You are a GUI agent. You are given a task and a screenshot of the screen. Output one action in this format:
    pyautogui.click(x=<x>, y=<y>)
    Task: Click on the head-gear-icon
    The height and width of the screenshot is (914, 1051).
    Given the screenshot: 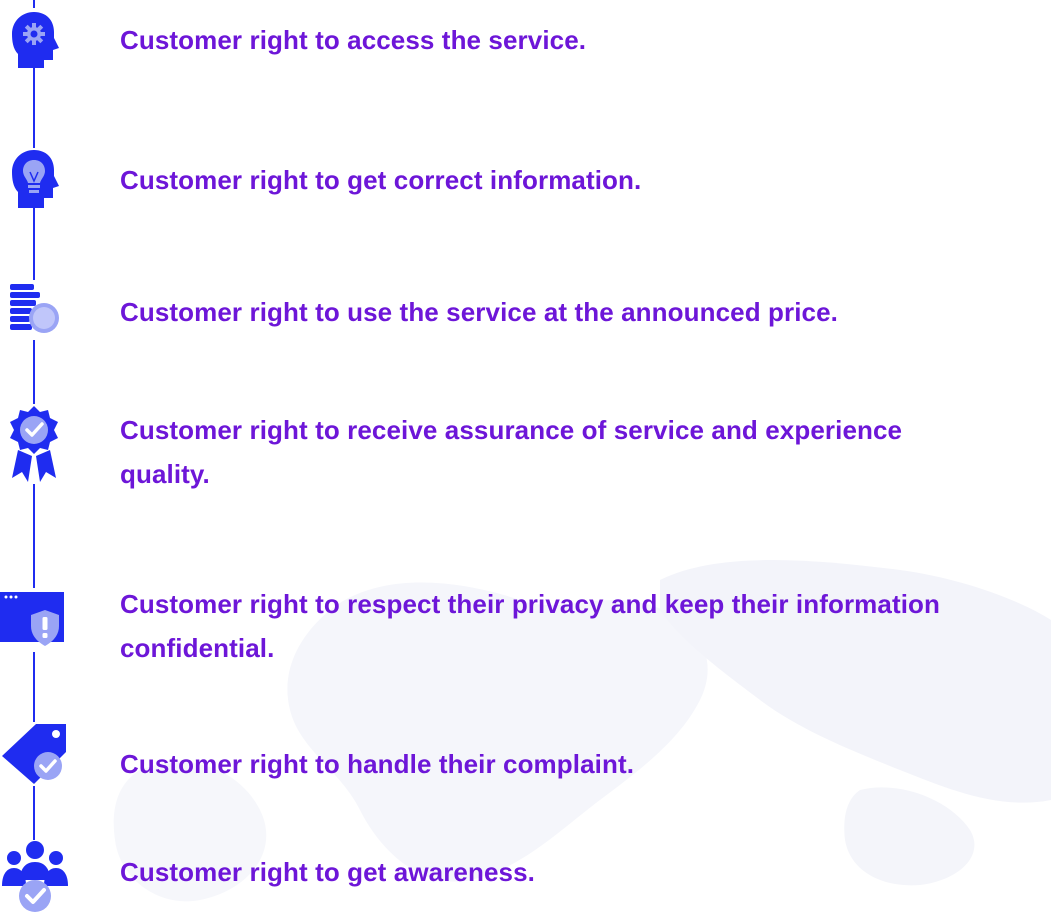 What is the action you would take?
    pyautogui.click(x=34, y=38)
    